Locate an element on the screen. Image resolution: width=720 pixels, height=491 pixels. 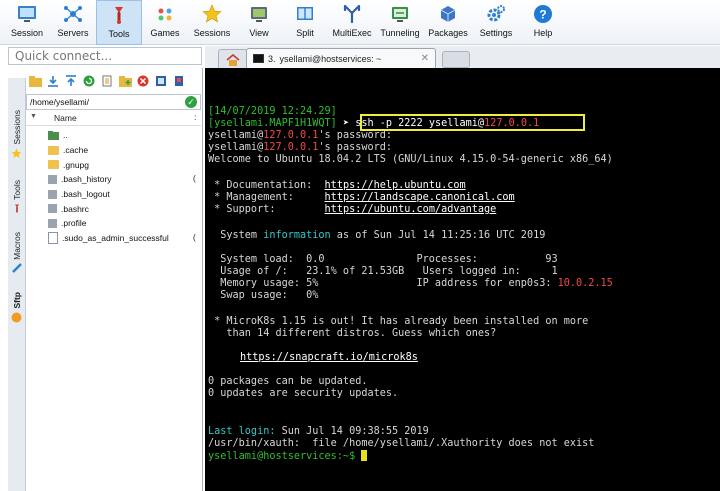
terminal-load-line: System load: 0.0 Processes: 93 is located at coordinates (383, 259).